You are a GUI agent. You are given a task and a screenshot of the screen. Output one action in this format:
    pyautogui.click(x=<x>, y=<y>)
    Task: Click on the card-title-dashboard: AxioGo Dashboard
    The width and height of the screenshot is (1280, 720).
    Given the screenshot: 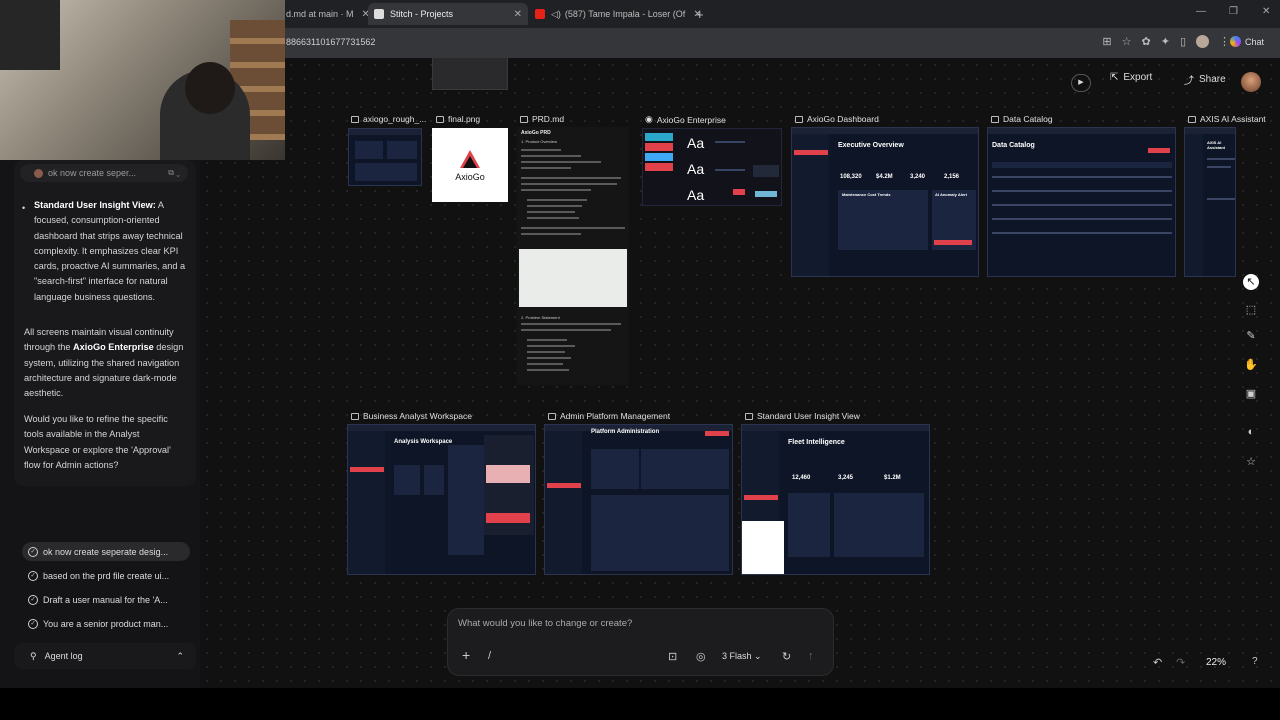 What is the action you would take?
    pyautogui.click(x=837, y=119)
    